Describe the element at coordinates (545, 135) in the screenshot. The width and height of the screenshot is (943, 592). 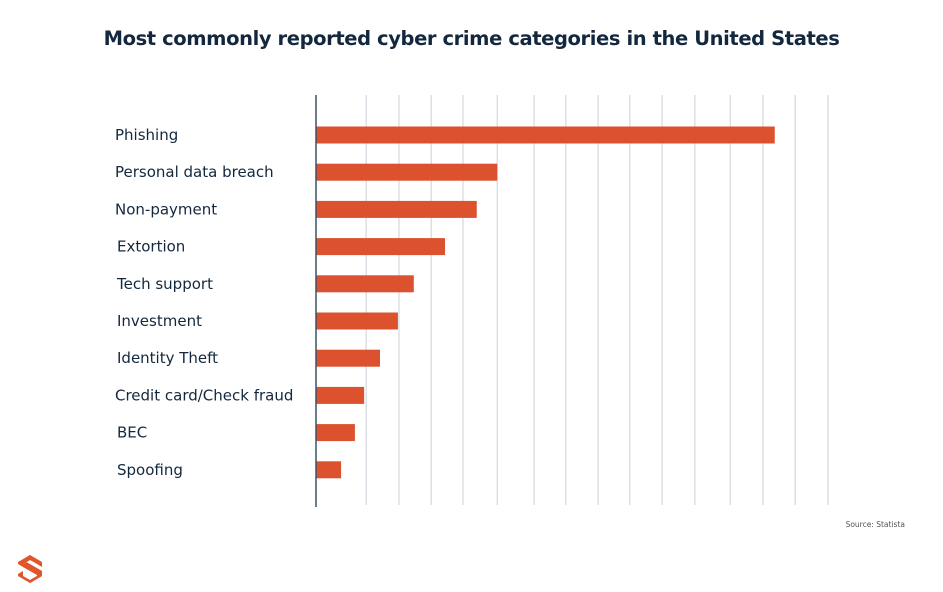
I see `bar-phishing` at that location.